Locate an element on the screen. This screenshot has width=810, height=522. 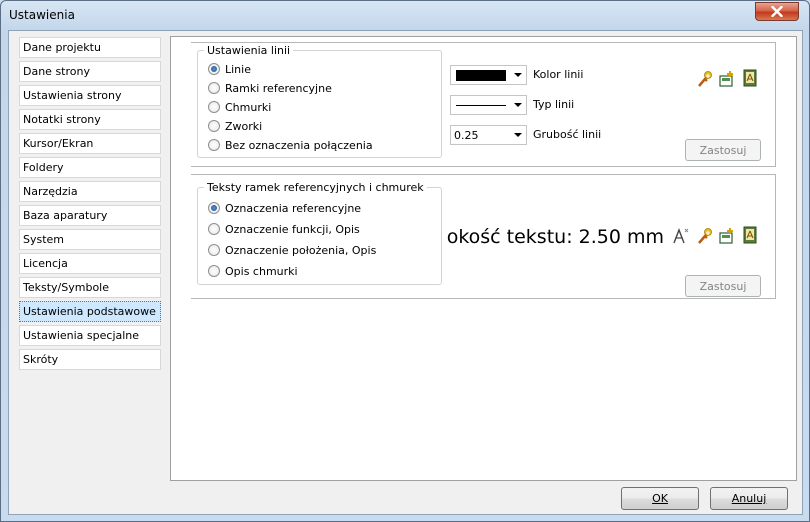
close-icon is located at coordinates (777, 11).